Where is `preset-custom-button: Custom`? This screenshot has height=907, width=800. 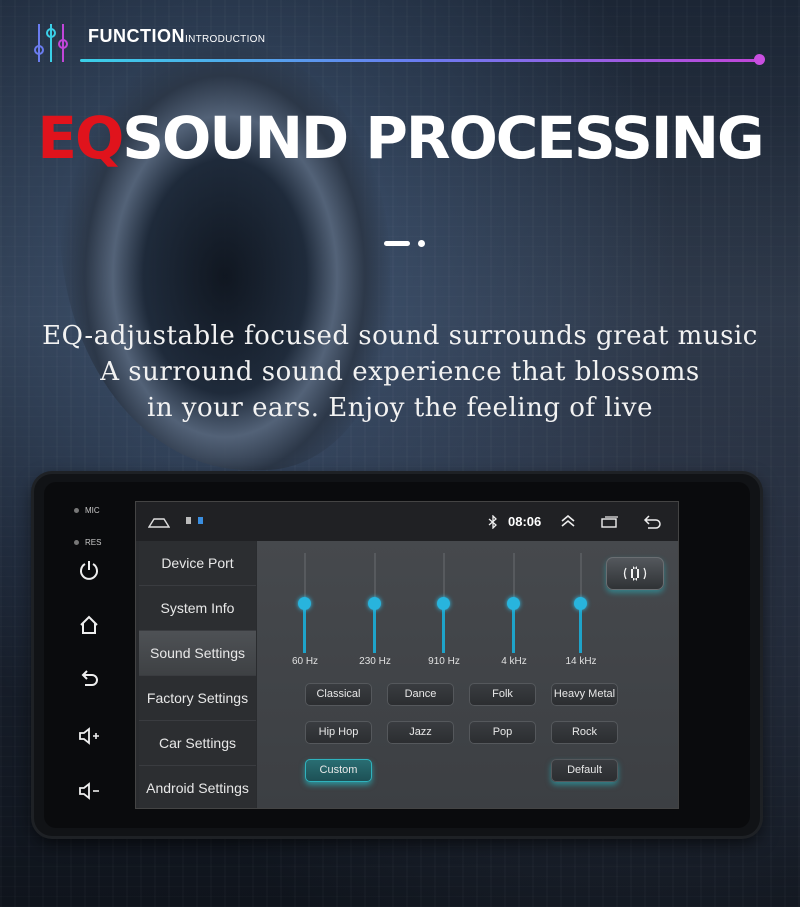 preset-custom-button: Custom is located at coordinates (338, 770).